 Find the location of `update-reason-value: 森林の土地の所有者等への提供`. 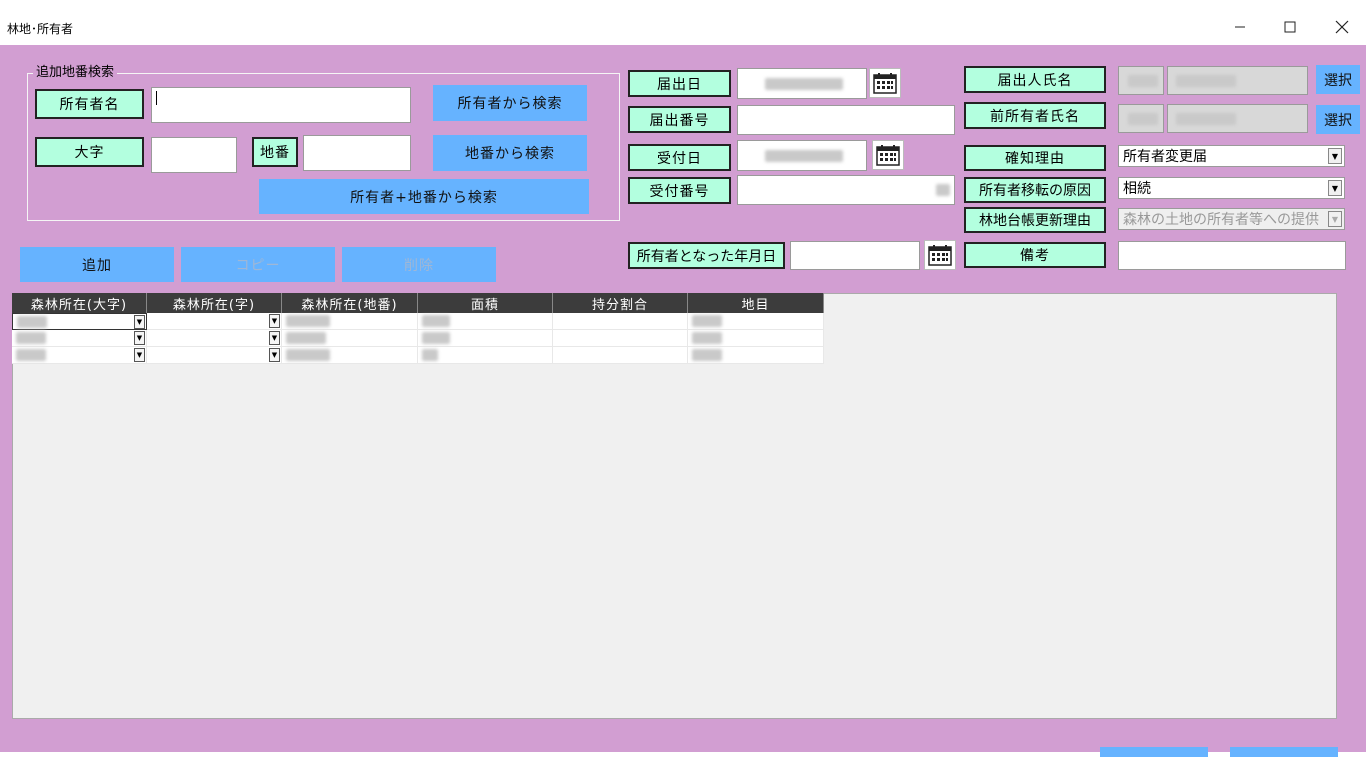

update-reason-value: 森林の土地の所有者等への提供 is located at coordinates (1221, 220).